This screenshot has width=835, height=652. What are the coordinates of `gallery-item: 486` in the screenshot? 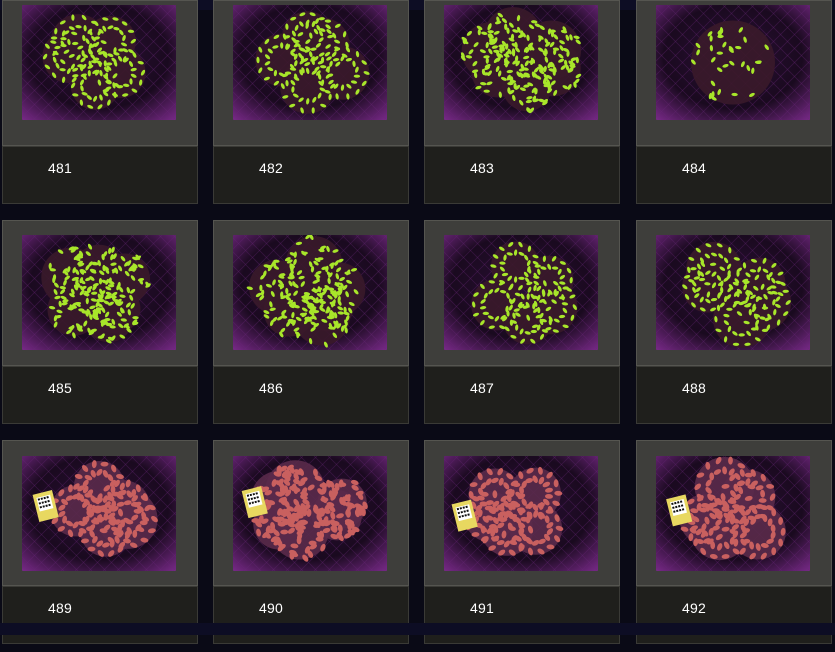 It's located at (311, 326).